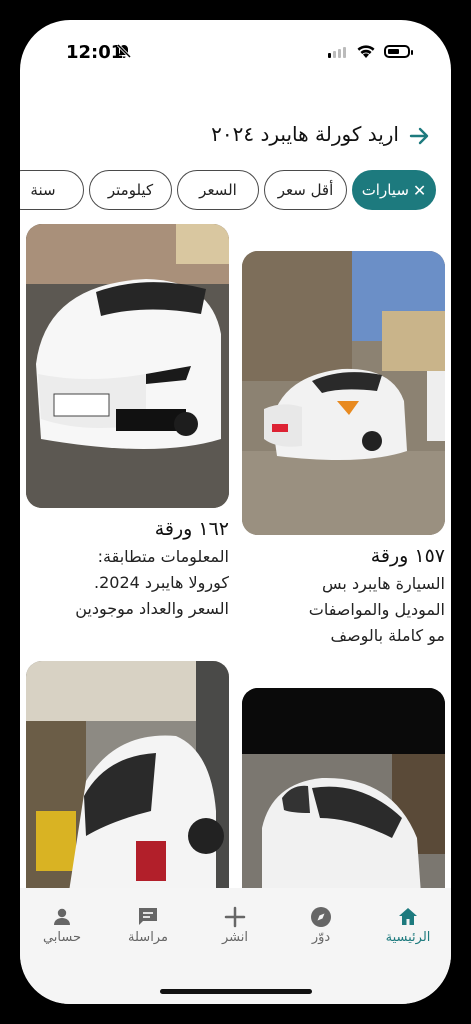 Image resolution: width=471 pixels, height=1024 pixels. I want to click on tab-account: حسابي, so click(62, 924).